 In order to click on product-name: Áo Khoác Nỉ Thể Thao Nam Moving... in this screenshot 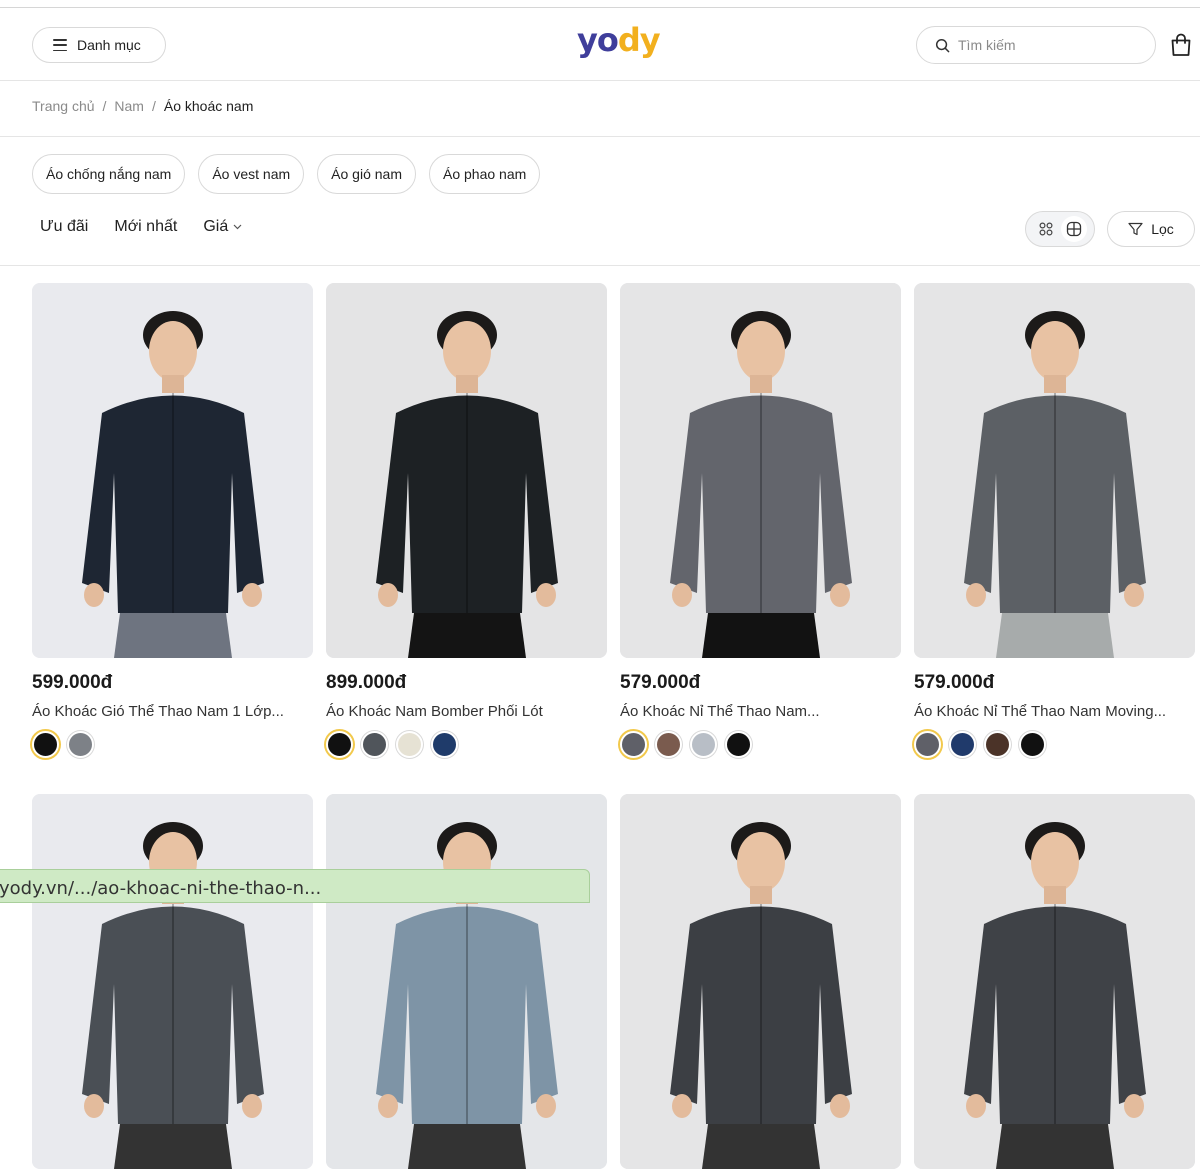, I will do `click(1054, 711)`.